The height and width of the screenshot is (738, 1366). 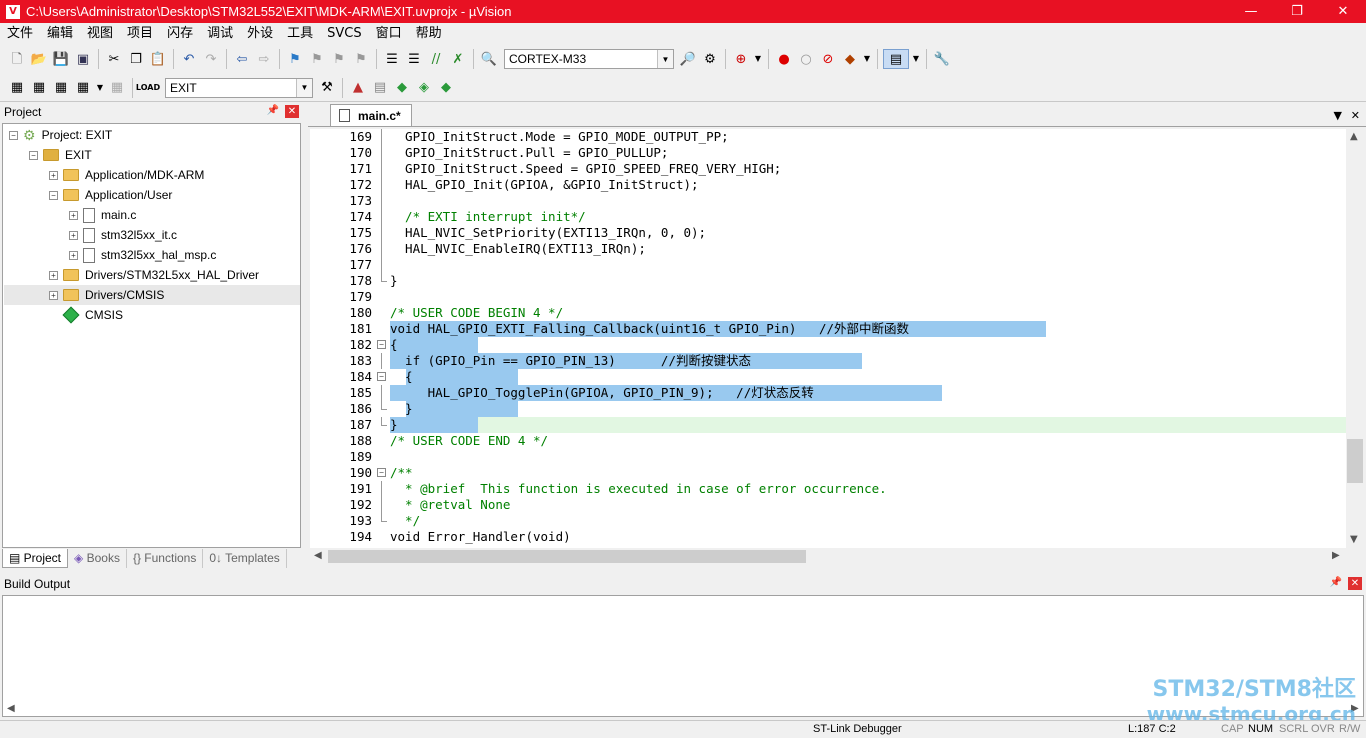 What do you see at coordinates (806, 59) in the screenshot?
I see `breakpoint-enable-icon: ○` at bounding box center [806, 59].